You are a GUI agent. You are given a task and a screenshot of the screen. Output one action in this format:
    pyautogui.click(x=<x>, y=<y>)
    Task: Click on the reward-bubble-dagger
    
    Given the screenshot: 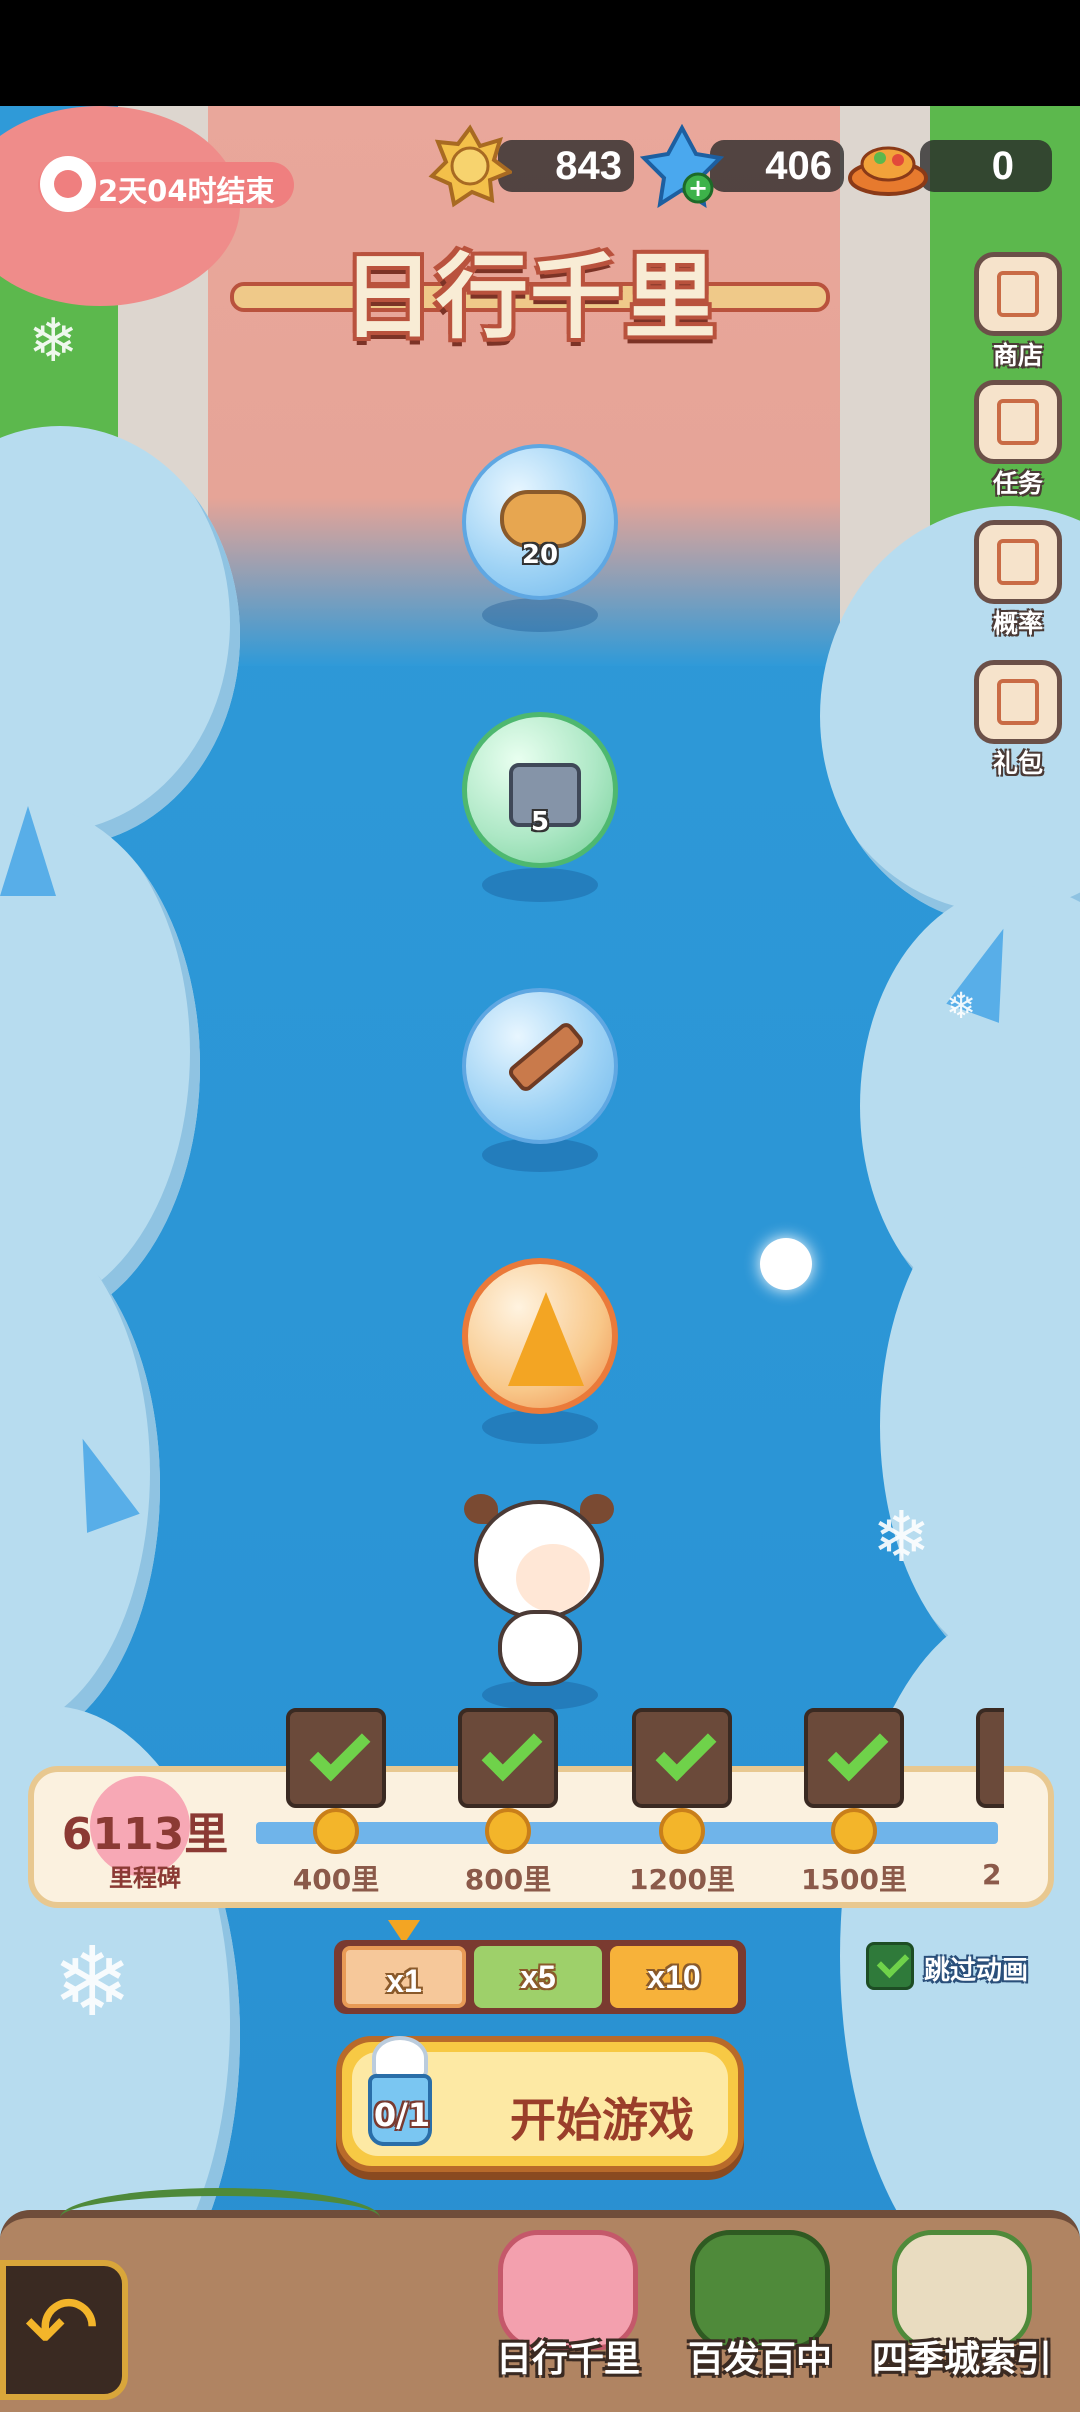 What is the action you would take?
    pyautogui.click(x=540, y=1066)
    